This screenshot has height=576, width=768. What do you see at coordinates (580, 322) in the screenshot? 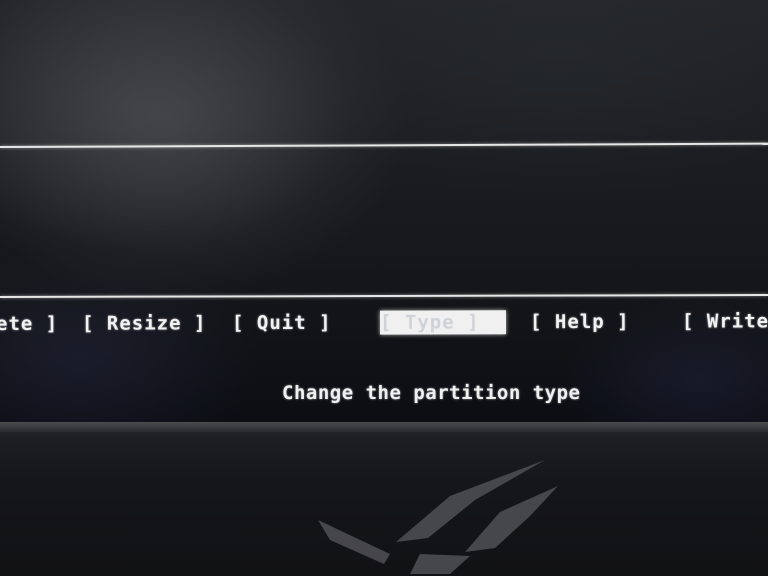
I see `menu-help-button: [ Help ]` at bounding box center [580, 322].